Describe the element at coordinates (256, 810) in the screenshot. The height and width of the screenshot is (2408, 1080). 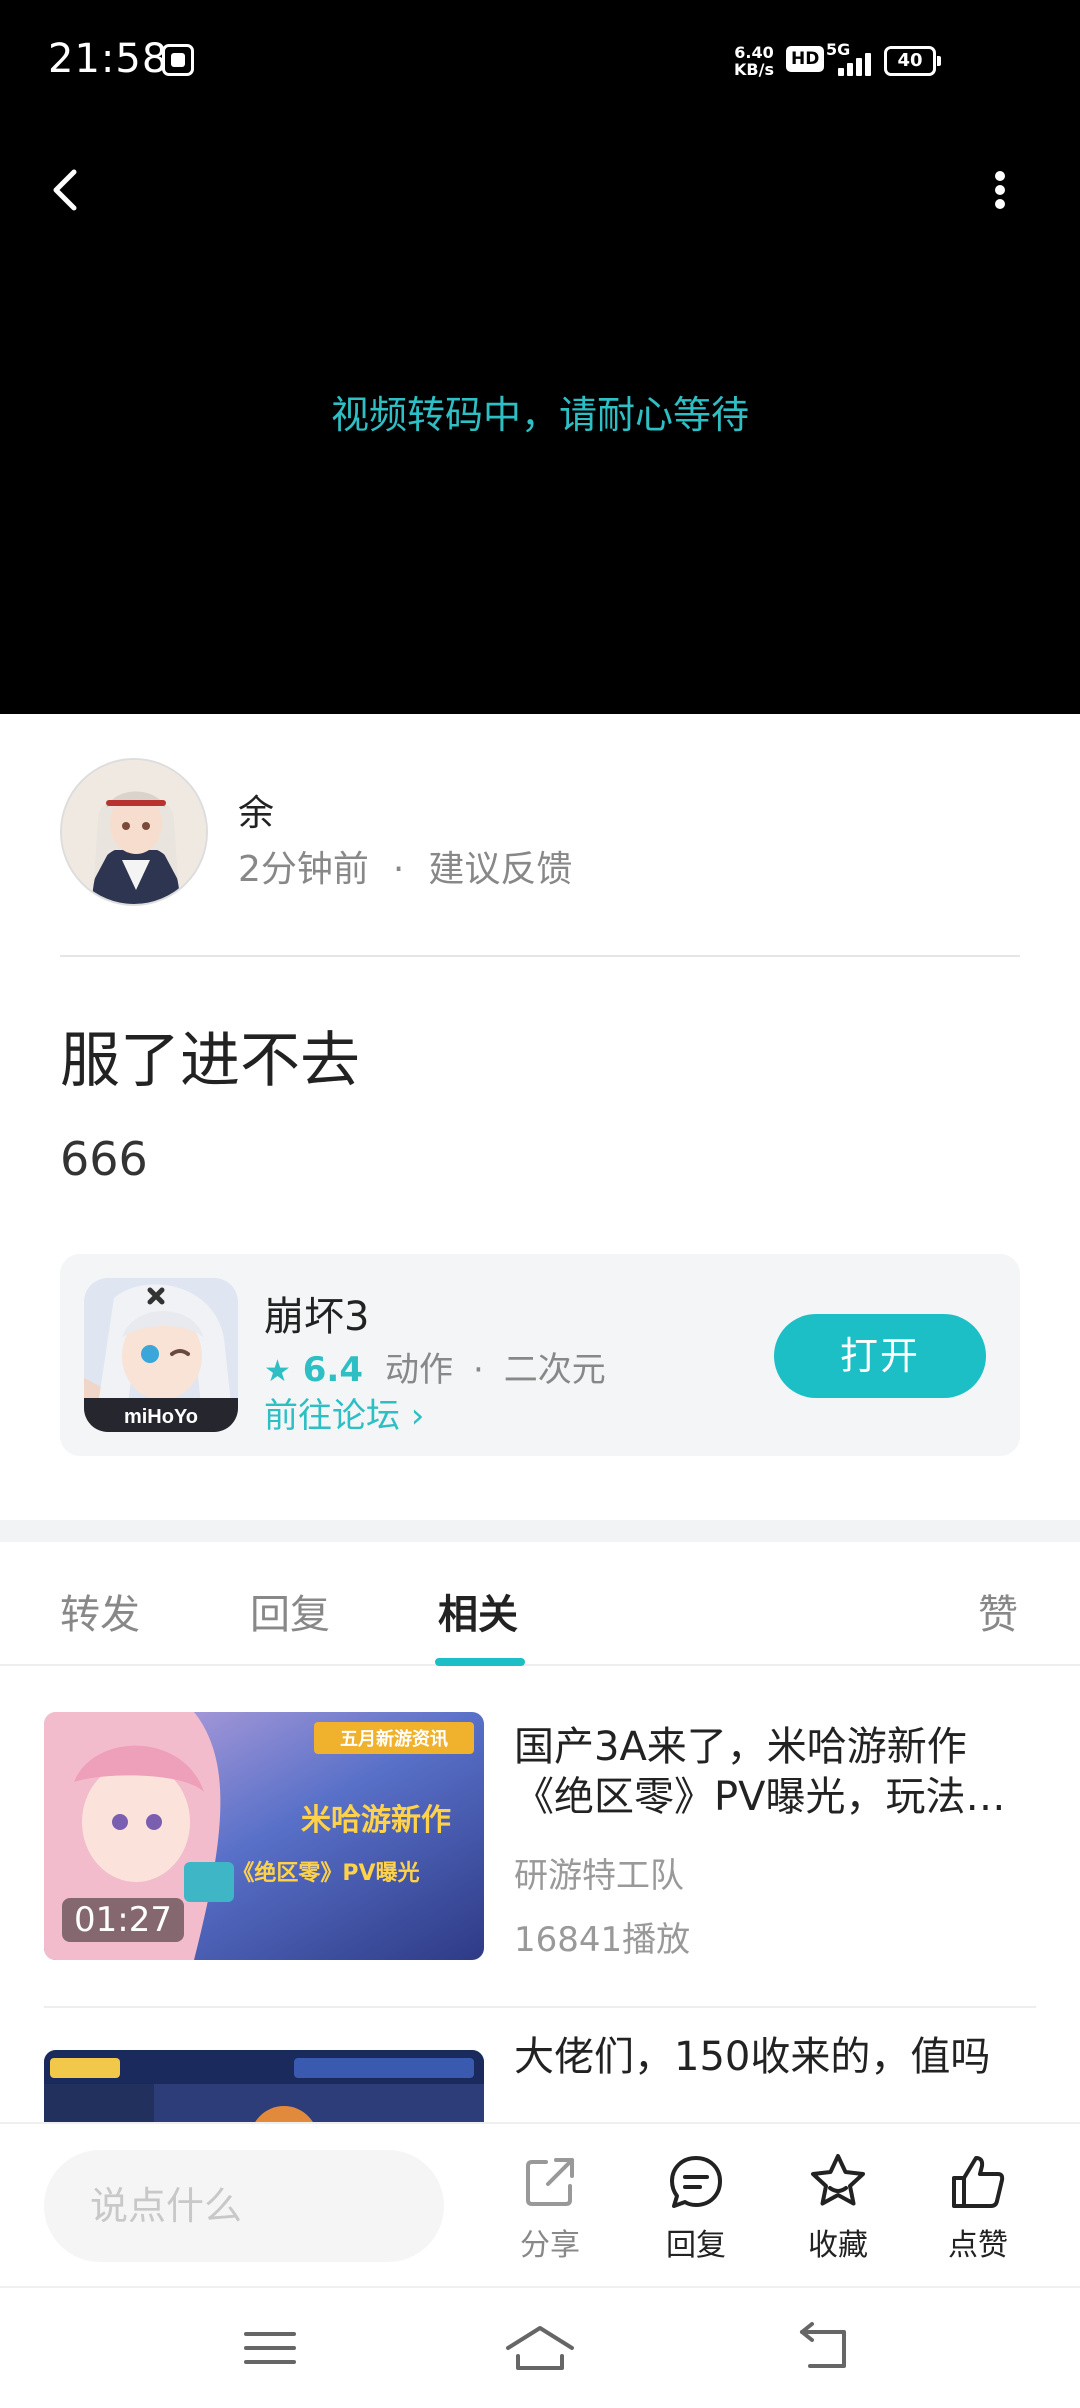
I see `author-name: 余` at that location.